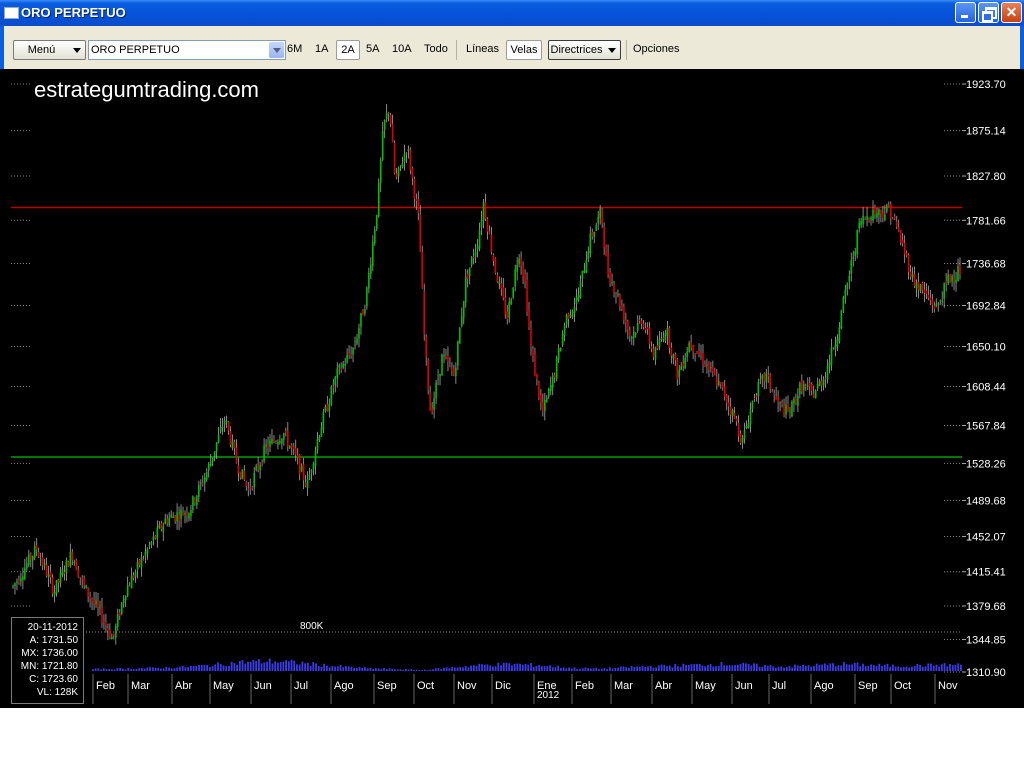  What do you see at coordinates (986, 348) in the screenshot?
I see `y-tick-label: 1650.10` at bounding box center [986, 348].